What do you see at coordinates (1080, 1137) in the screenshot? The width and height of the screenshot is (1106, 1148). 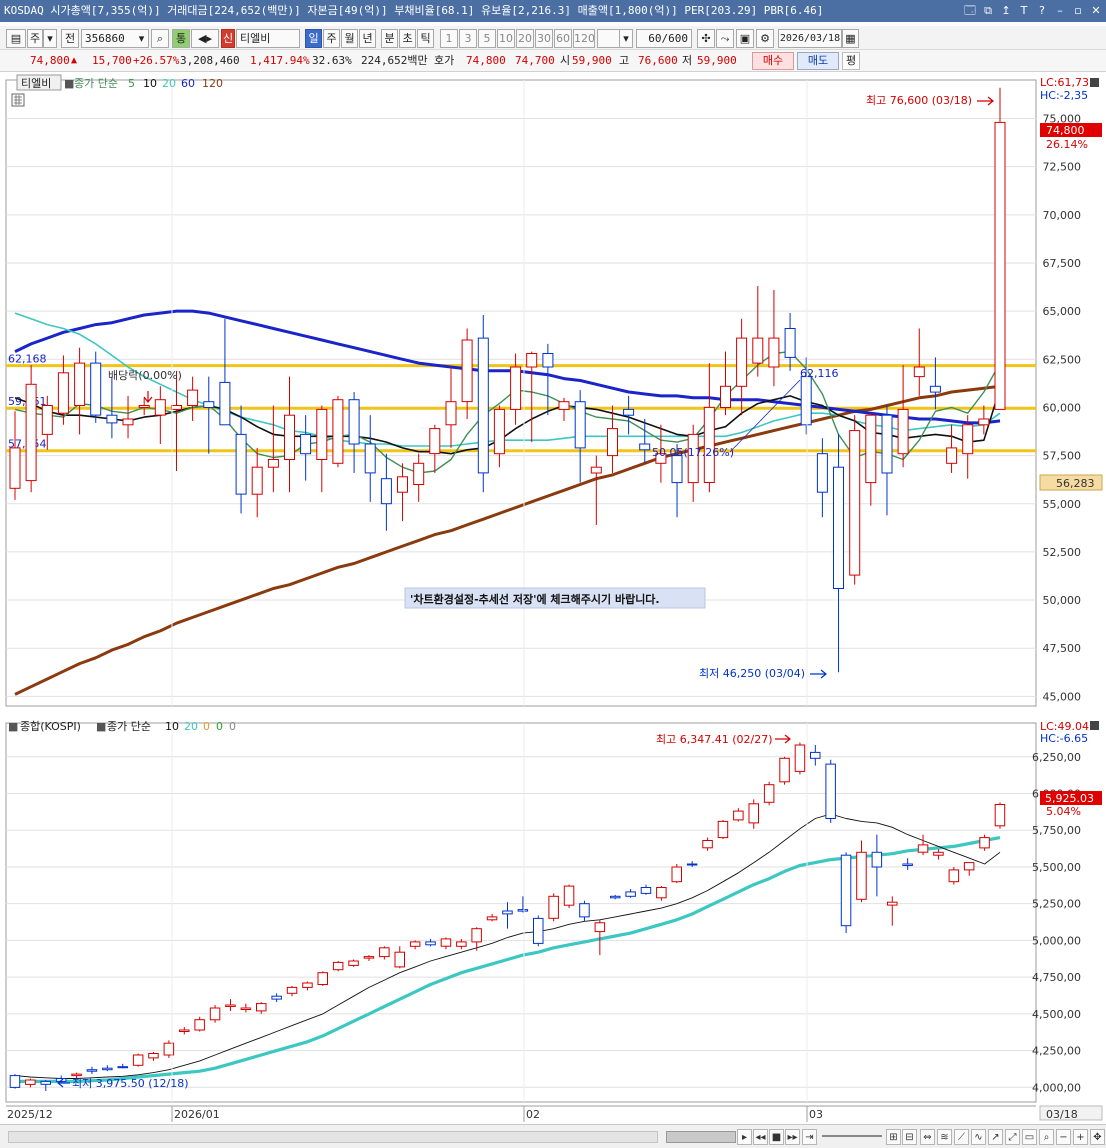 I see `plus-icon: +` at bounding box center [1080, 1137].